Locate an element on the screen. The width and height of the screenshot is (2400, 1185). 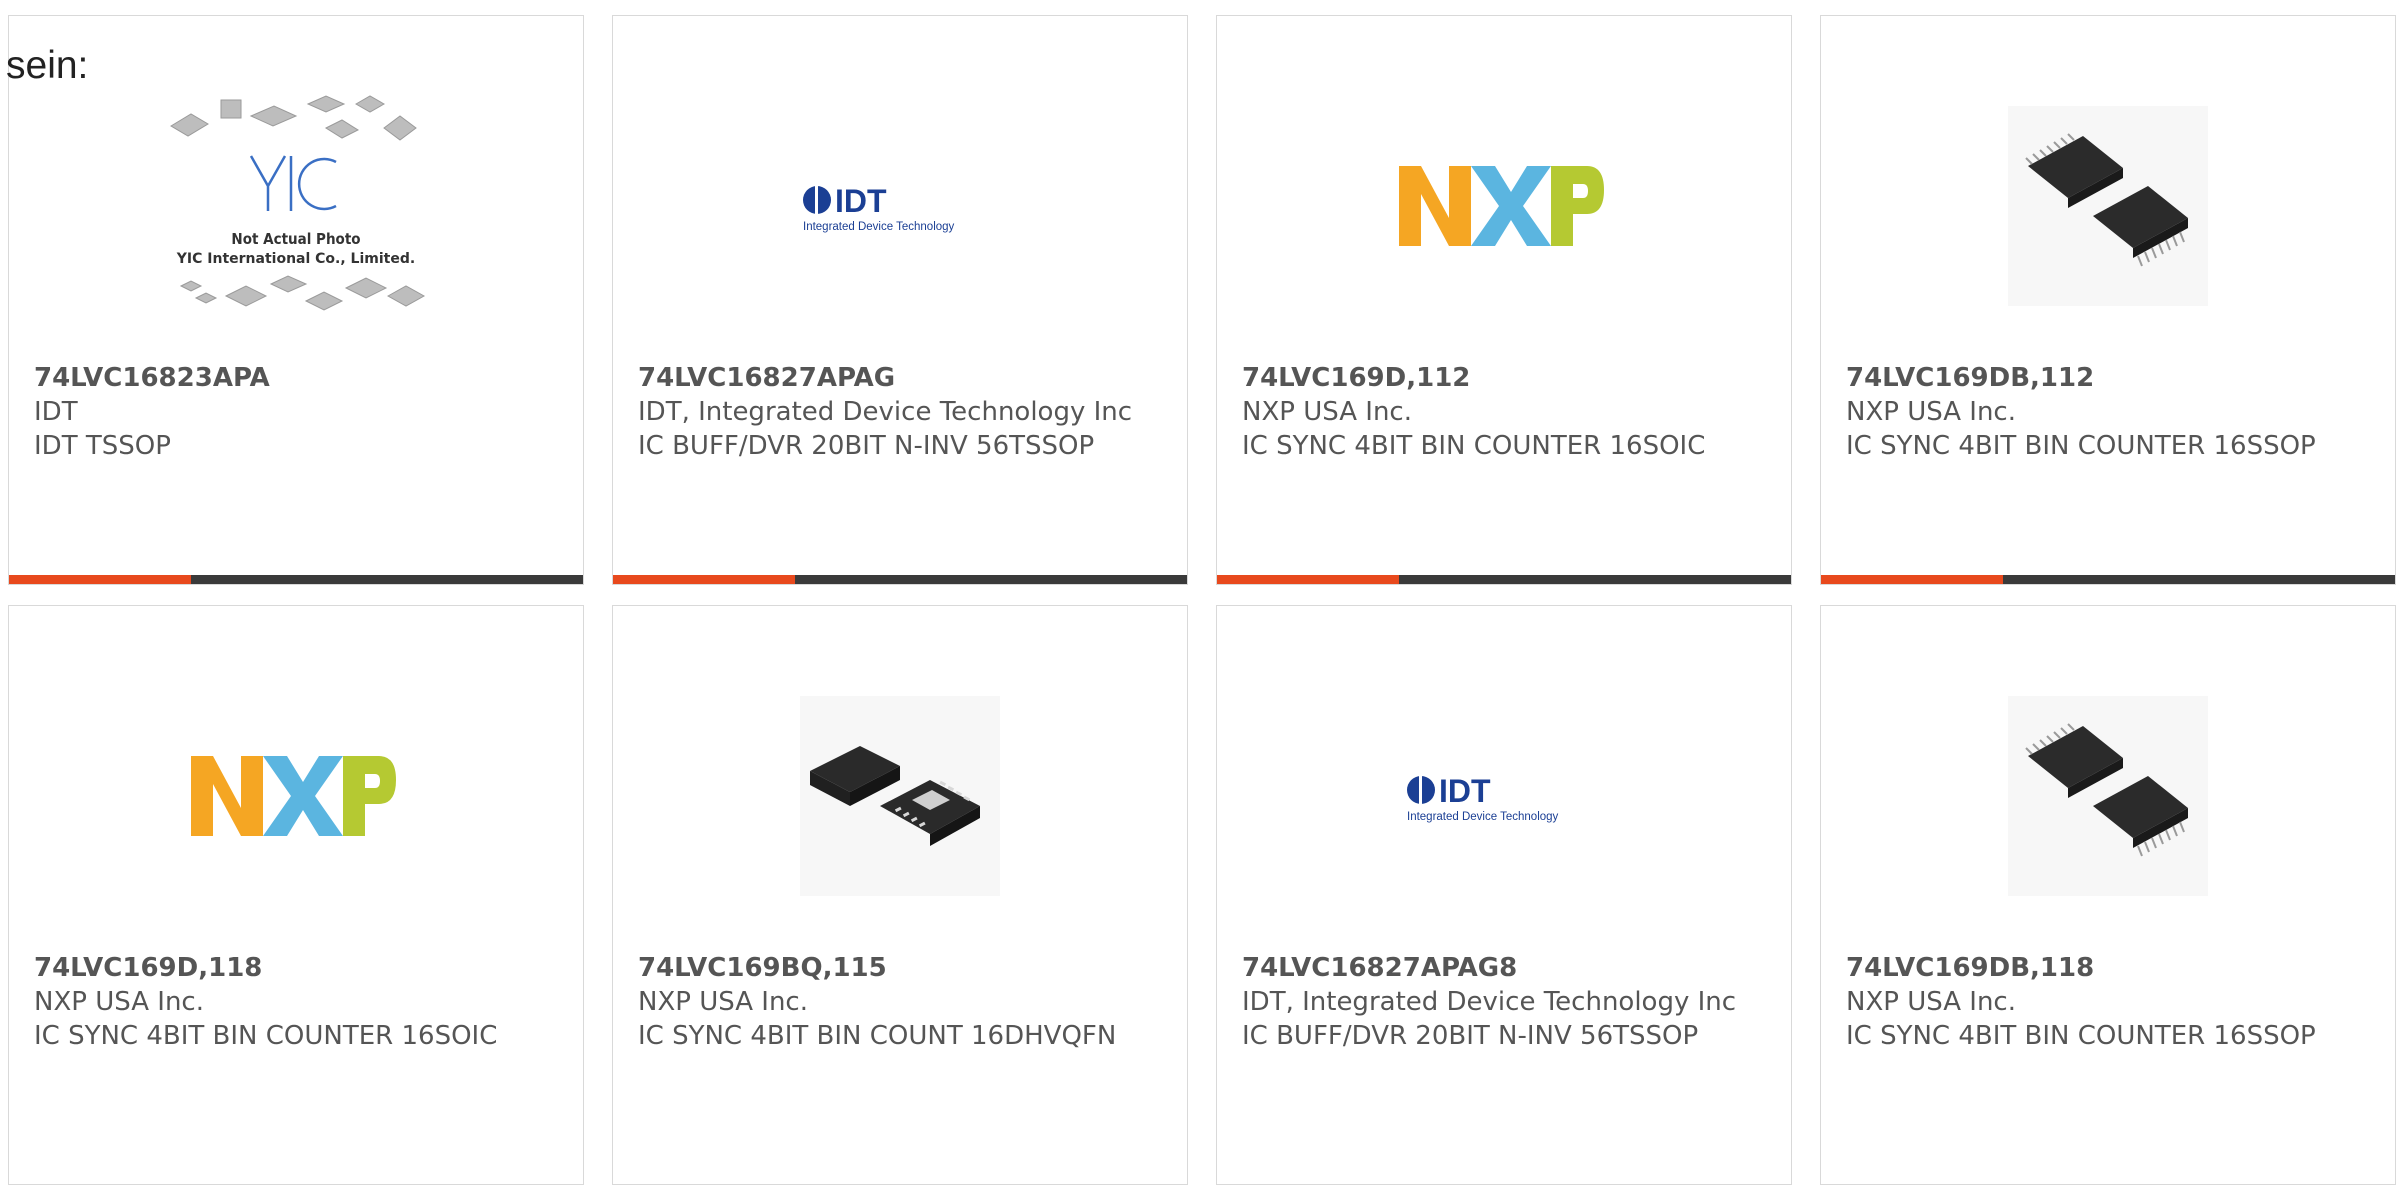
part-number: 74LVC169BQ,115 is located at coordinates (902, 968).